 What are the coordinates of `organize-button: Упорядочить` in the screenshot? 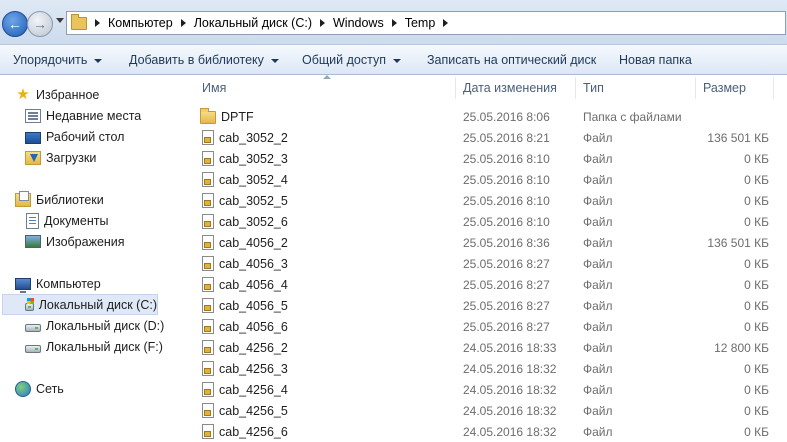 It's located at (58, 60).